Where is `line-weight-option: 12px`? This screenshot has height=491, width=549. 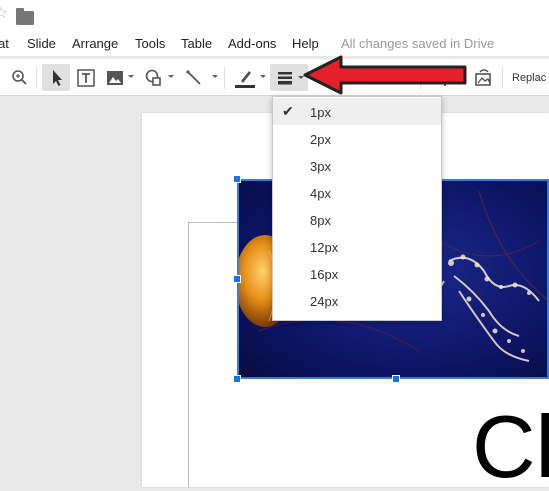 line-weight-option: 12px is located at coordinates (357, 246).